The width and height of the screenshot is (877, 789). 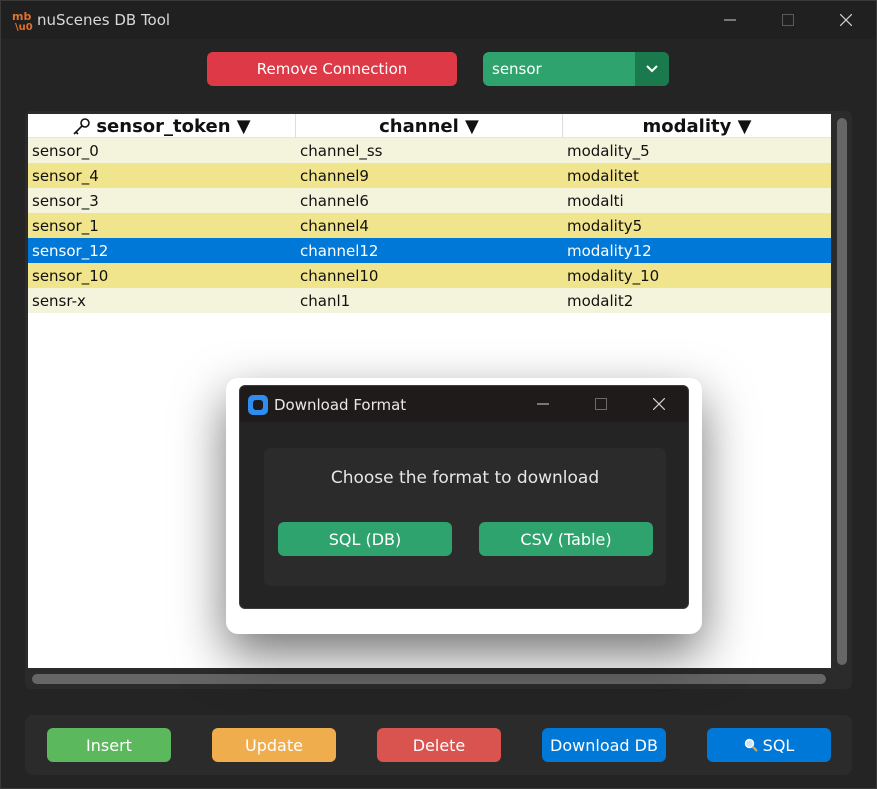 What do you see at coordinates (576, 69) in the screenshot?
I see `table-select-dropdown: sensor` at bounding box center [576, 69].